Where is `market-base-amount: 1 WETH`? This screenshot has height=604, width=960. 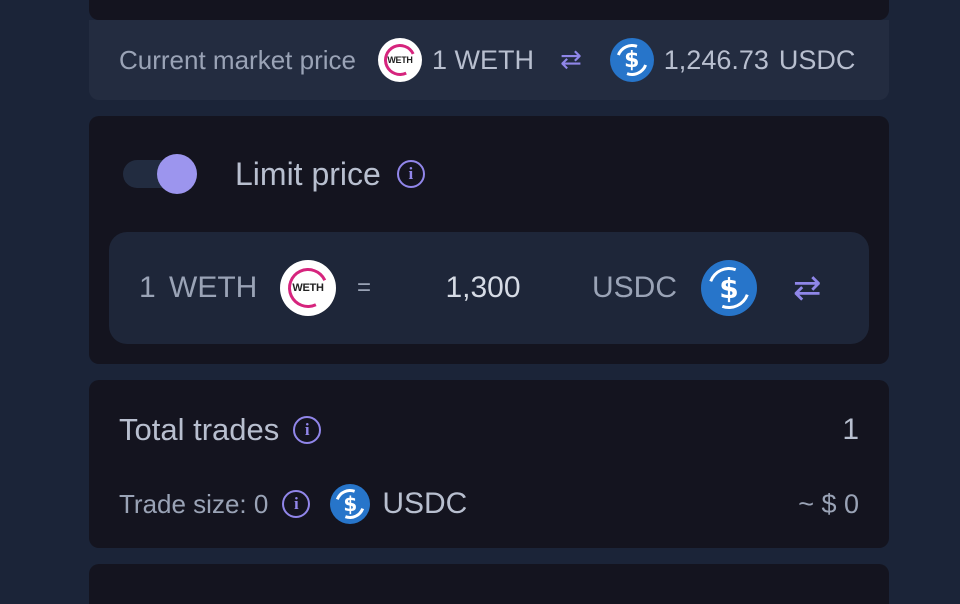
market-base-amount: 1 WETH is located at coordinates (482, 59).